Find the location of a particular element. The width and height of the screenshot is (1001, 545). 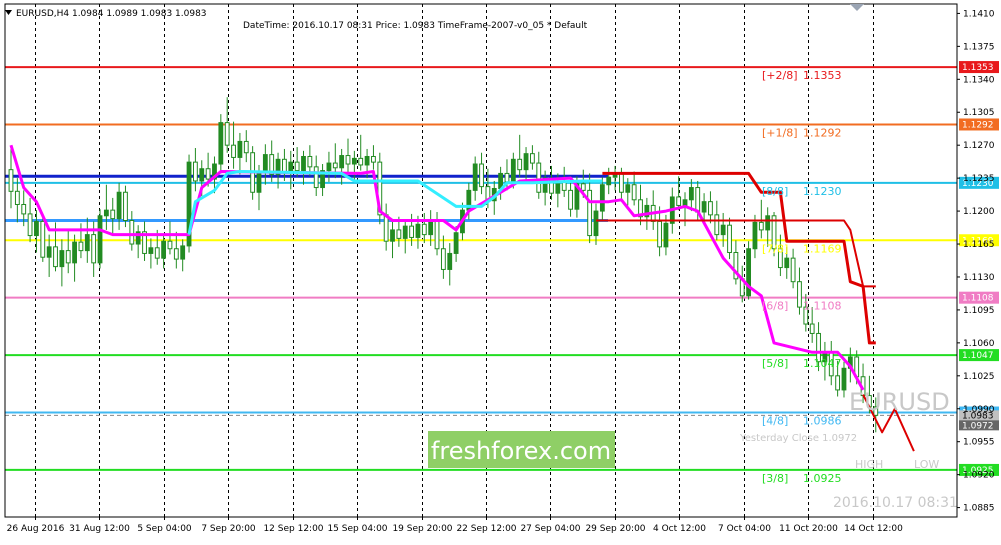

time-tick-label: 15 Sep 04:00 is located at coordinates (357, 529).